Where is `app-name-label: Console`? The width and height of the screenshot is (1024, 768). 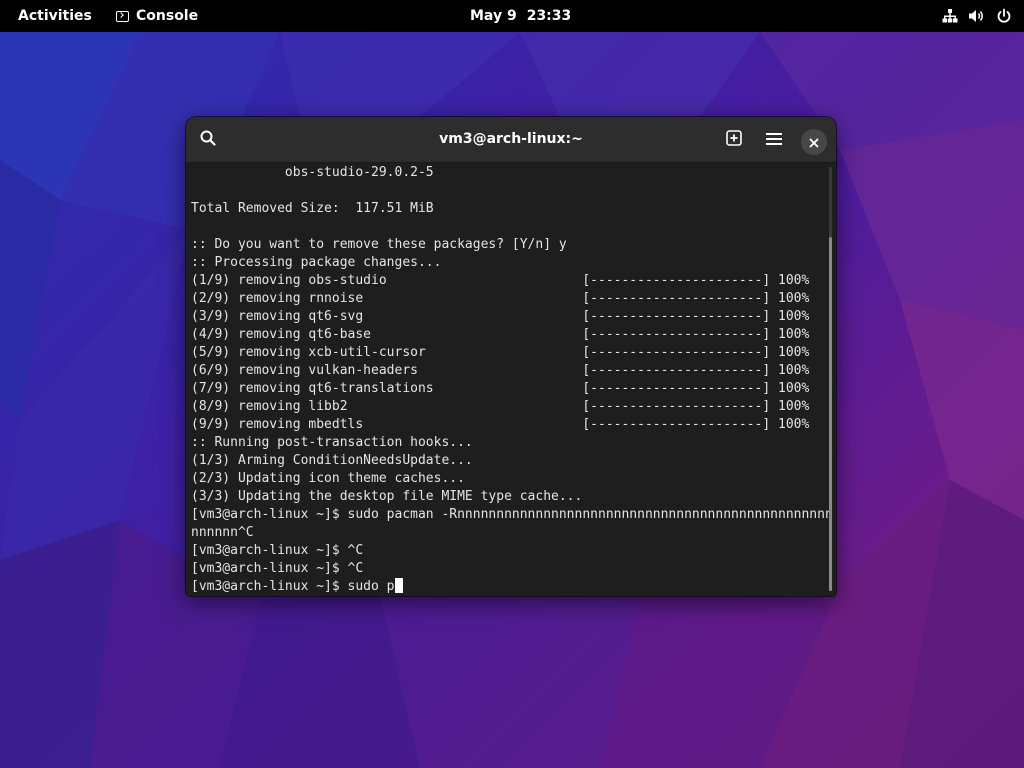
app-name-label: Console is located at coordinates (167, 16).